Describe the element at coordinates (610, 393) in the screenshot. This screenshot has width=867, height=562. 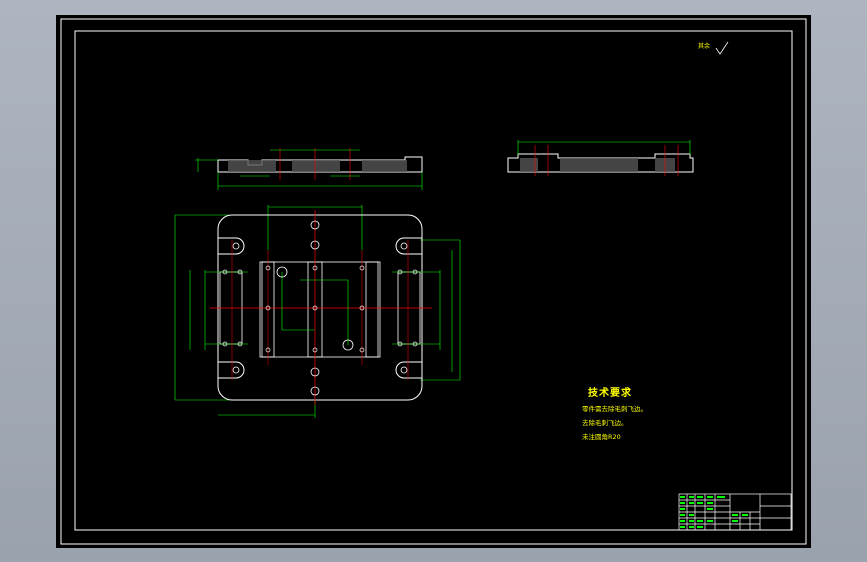
I see `tech-requirements-title: 技术要求` at that location.